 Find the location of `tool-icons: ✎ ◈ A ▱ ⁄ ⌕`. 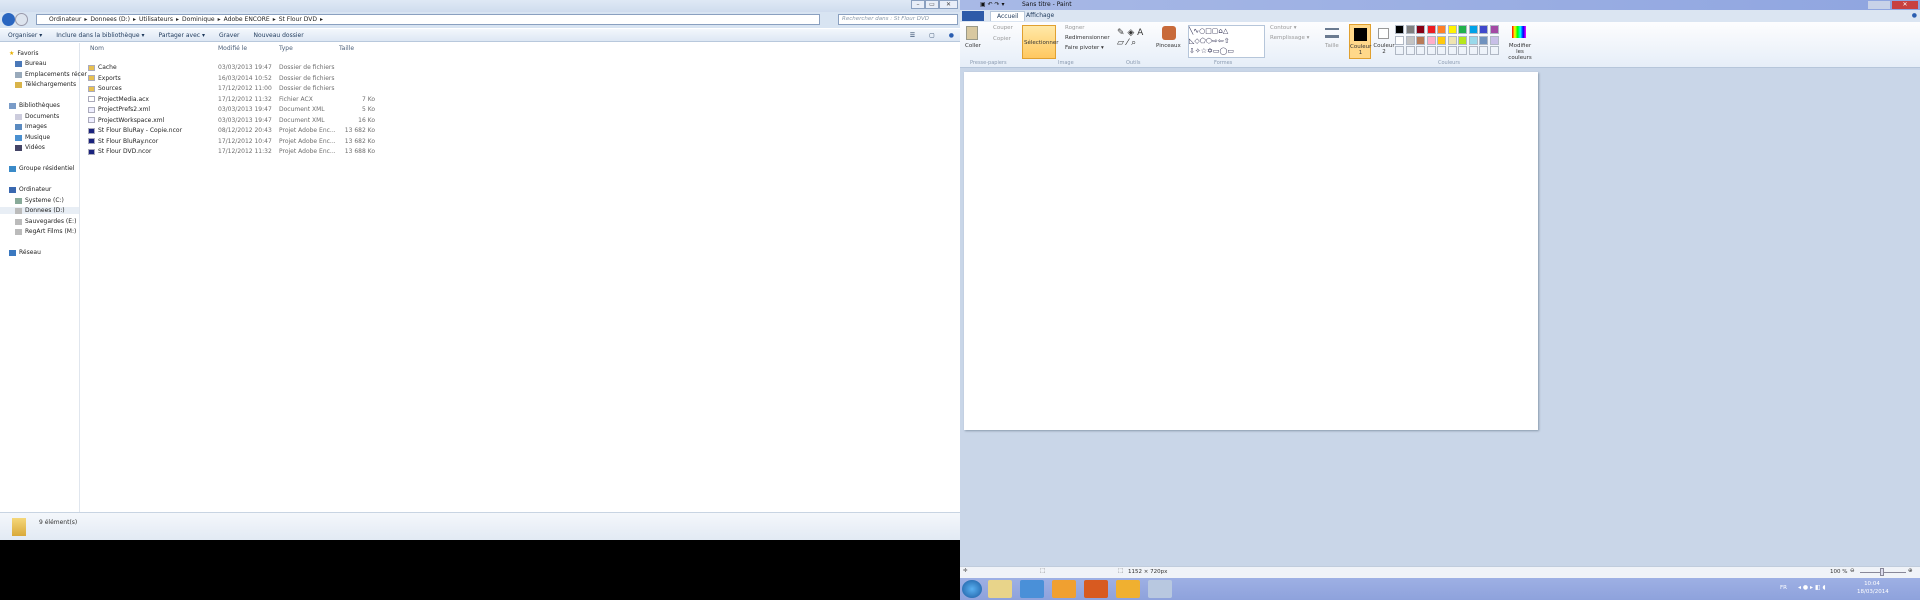

tool-icons: ✎ ◈ A ▱ ⁄ ⌕ is located at coordinates (1130, 38).